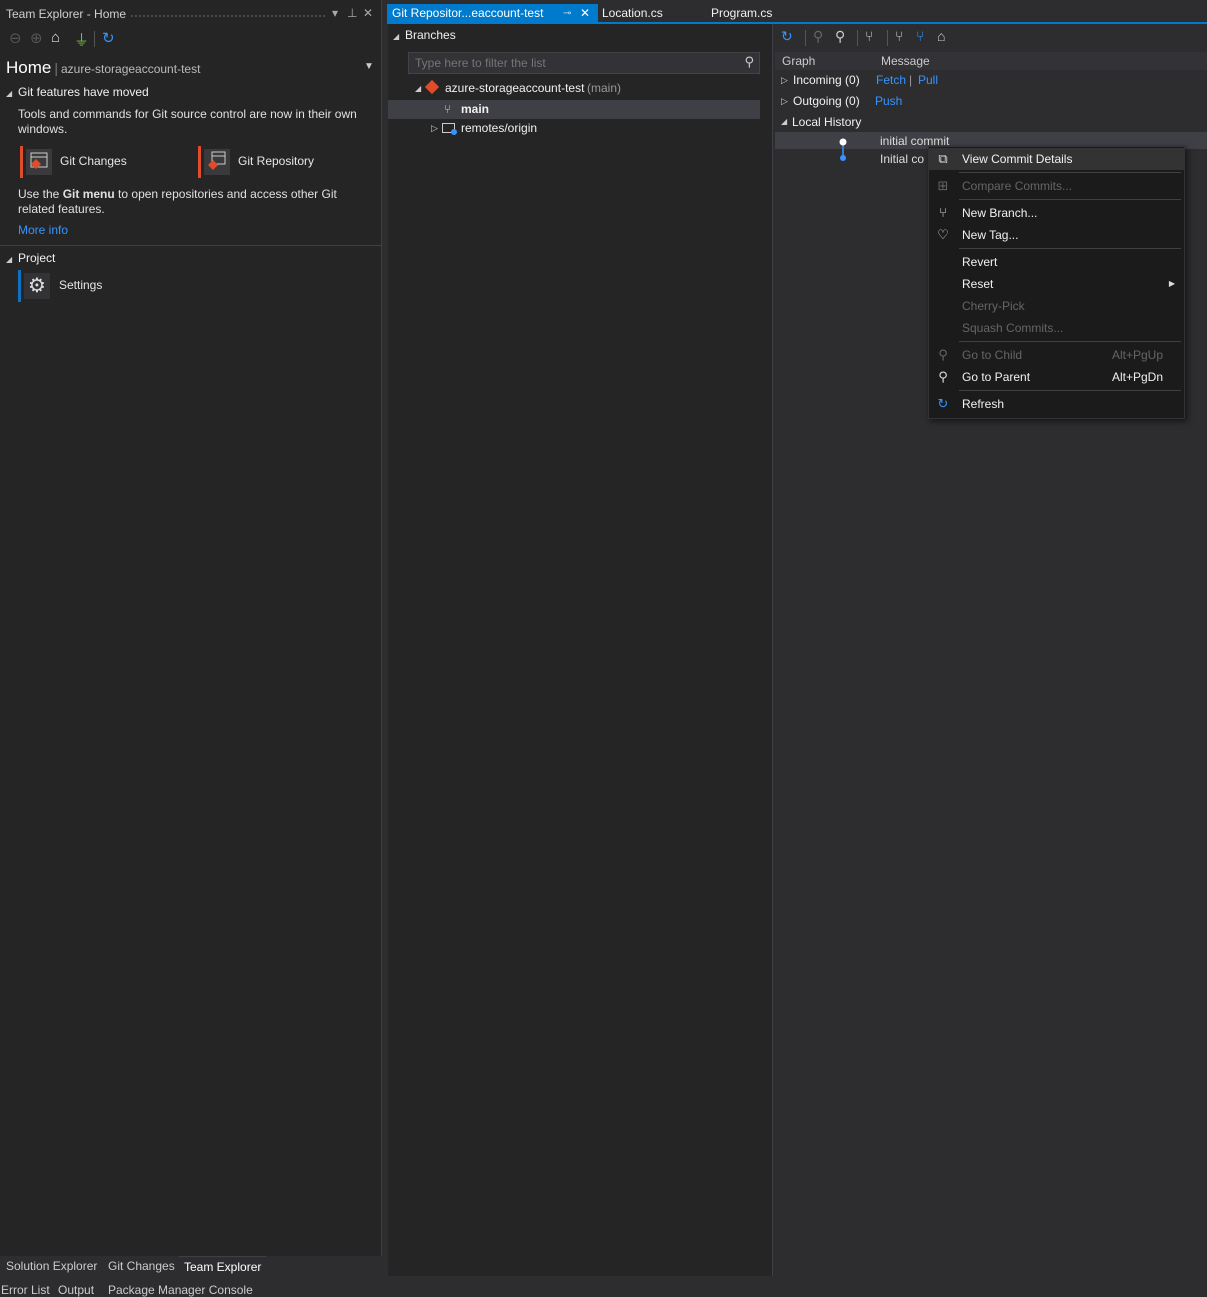 Image resolution: width=1207 pixels, height=1297 pixels. Describe the element at coordinates (991, 122) in the screenshot. I see `local-history-row: ◢ Local History` at that location.